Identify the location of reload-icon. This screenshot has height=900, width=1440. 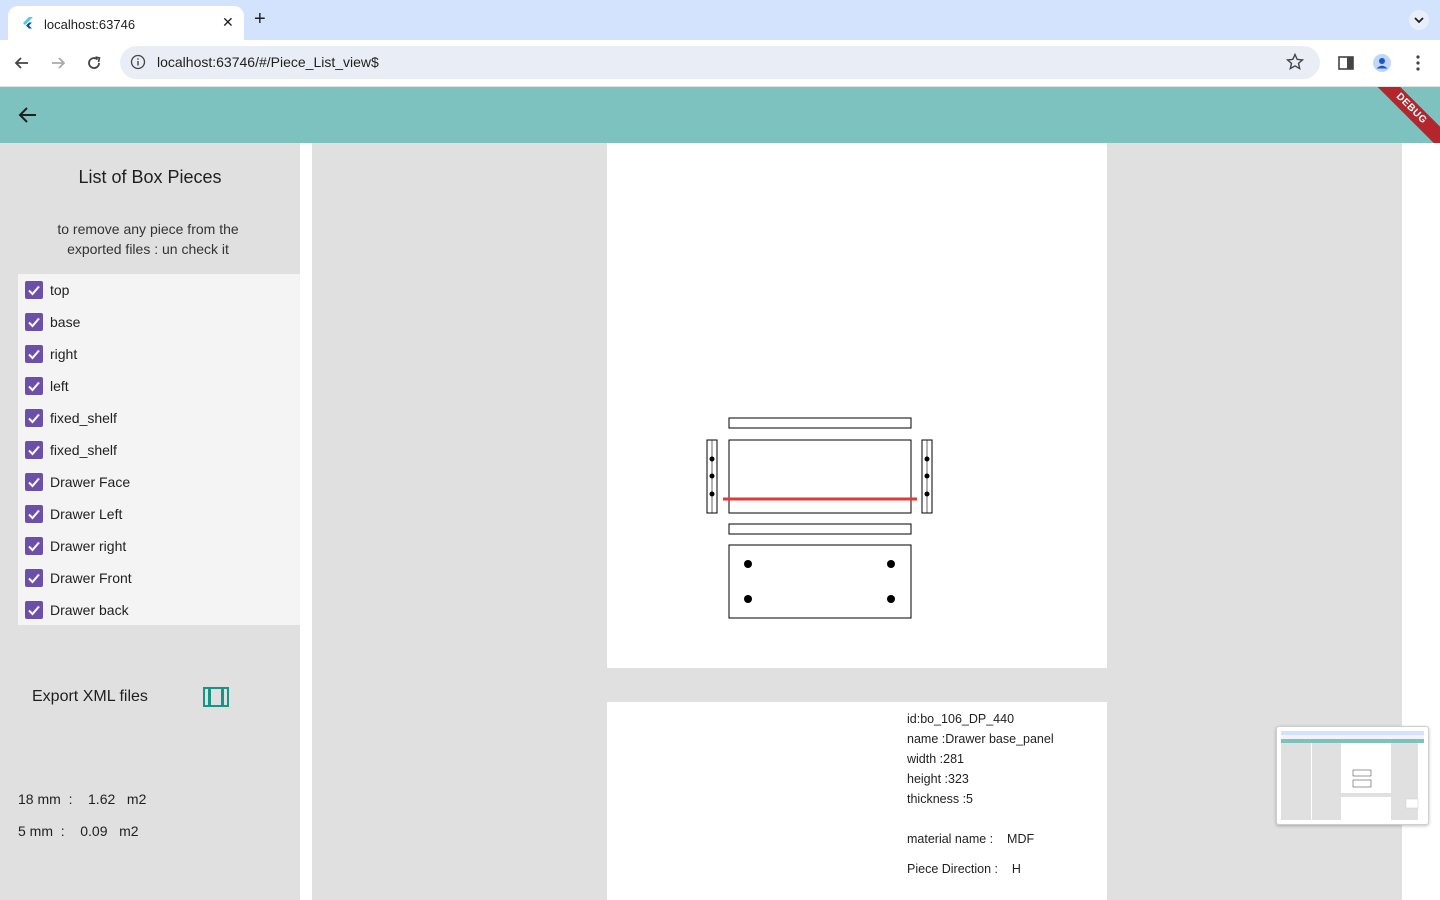
(94, 63).